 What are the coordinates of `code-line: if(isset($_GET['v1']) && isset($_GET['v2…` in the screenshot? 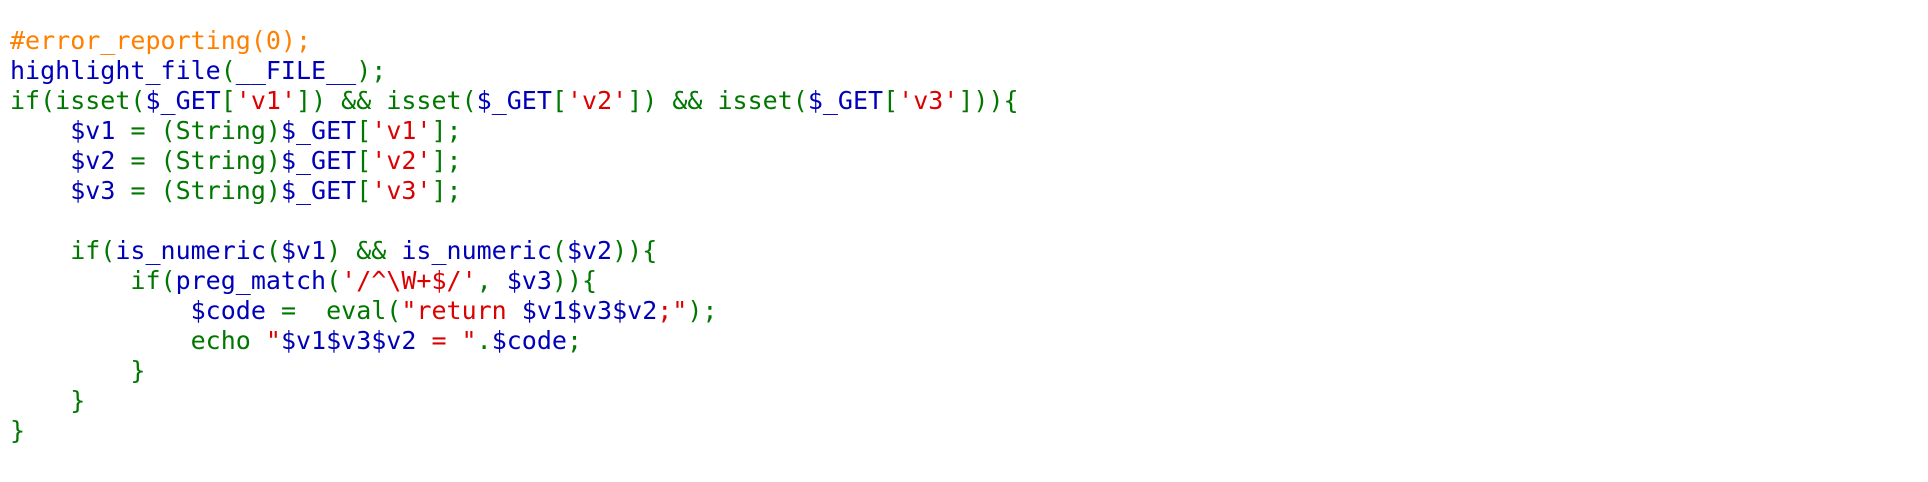 It's located at (514, 101).